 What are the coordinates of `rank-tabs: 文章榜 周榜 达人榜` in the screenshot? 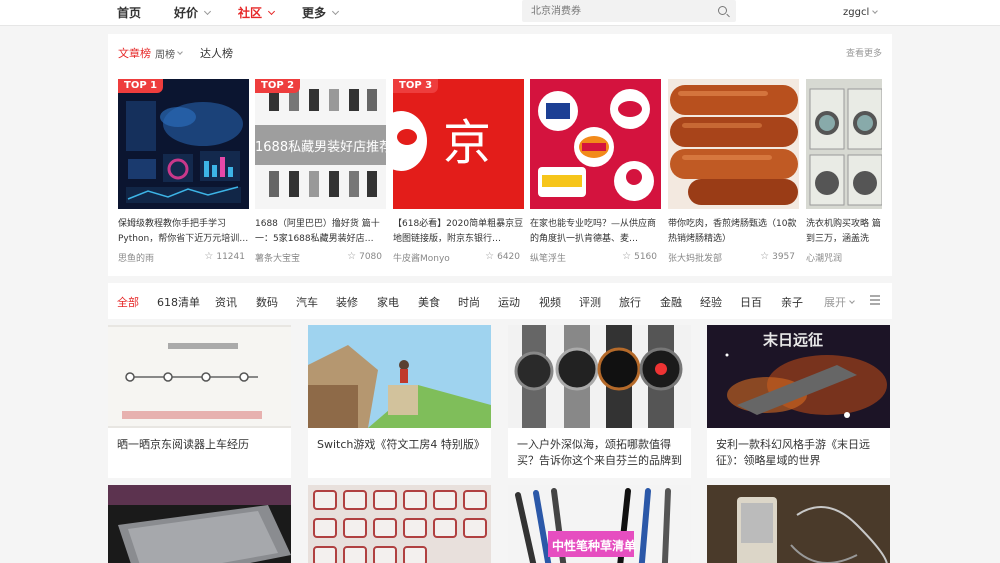 It's located at (175, 53).